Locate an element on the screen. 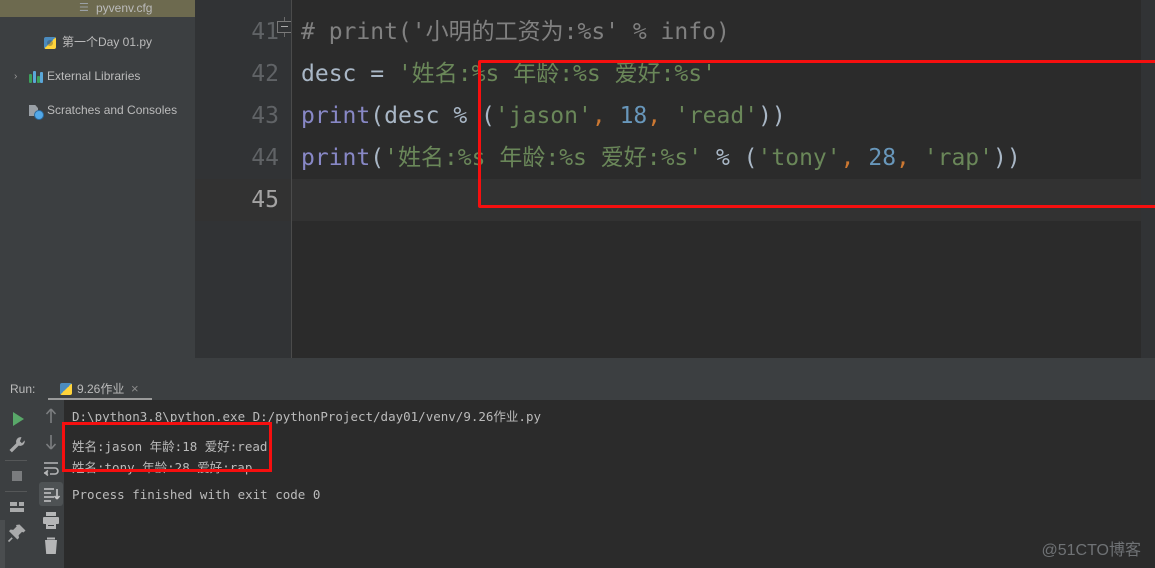  layout-settings-button is located at coordinates (17, 507).